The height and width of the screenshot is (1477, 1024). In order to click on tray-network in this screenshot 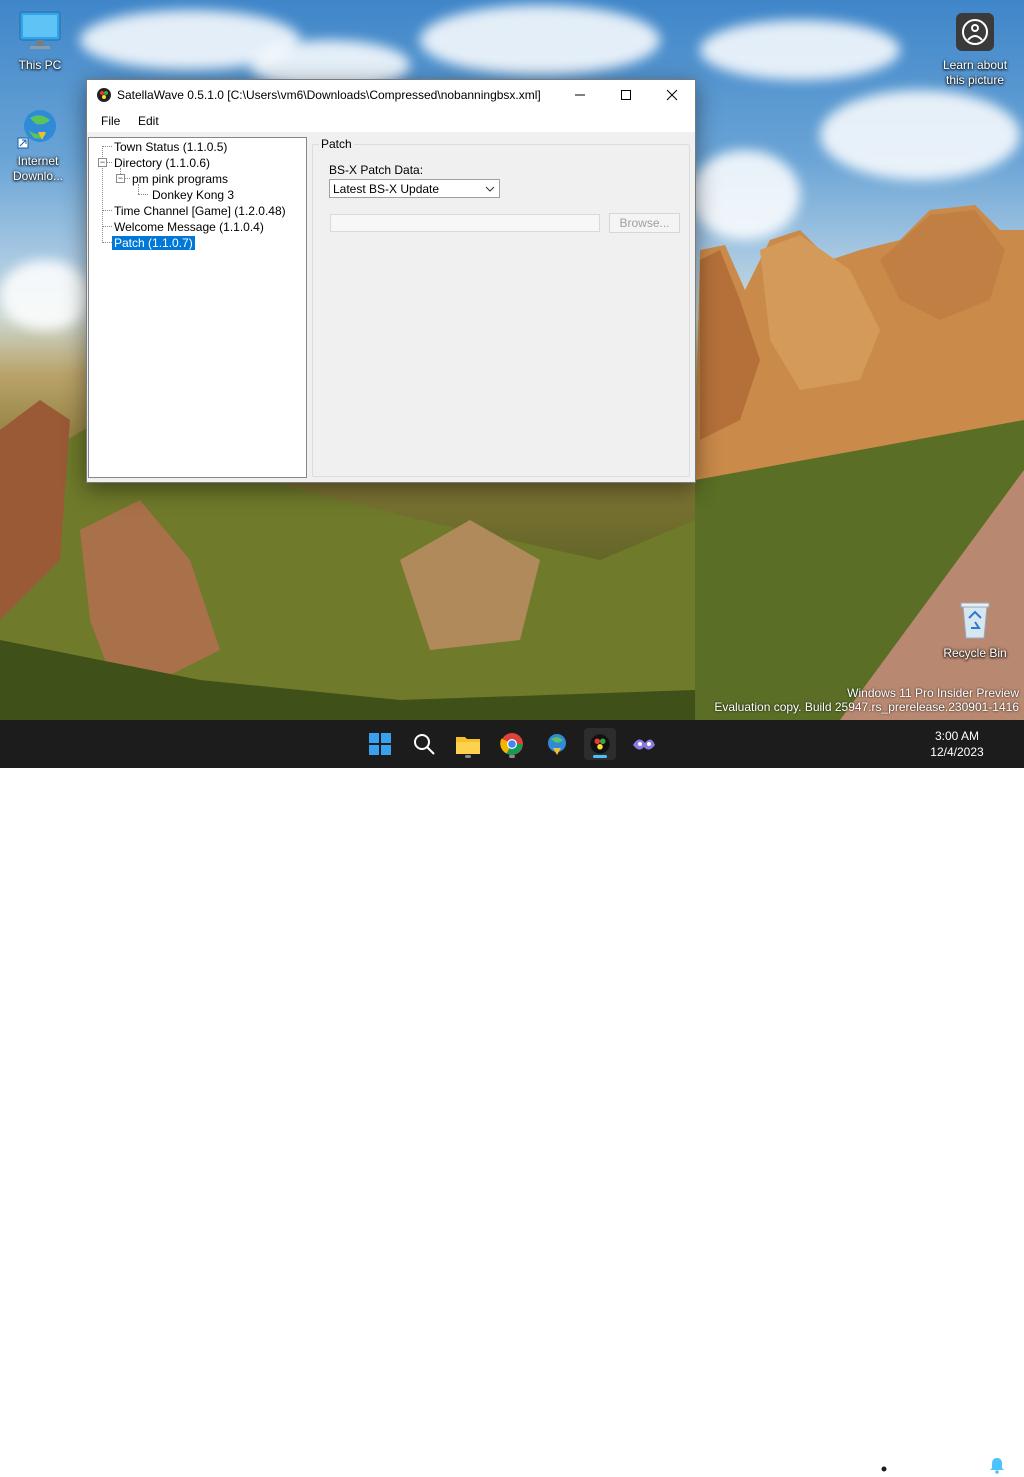, I will do `click(878, 1465)`.